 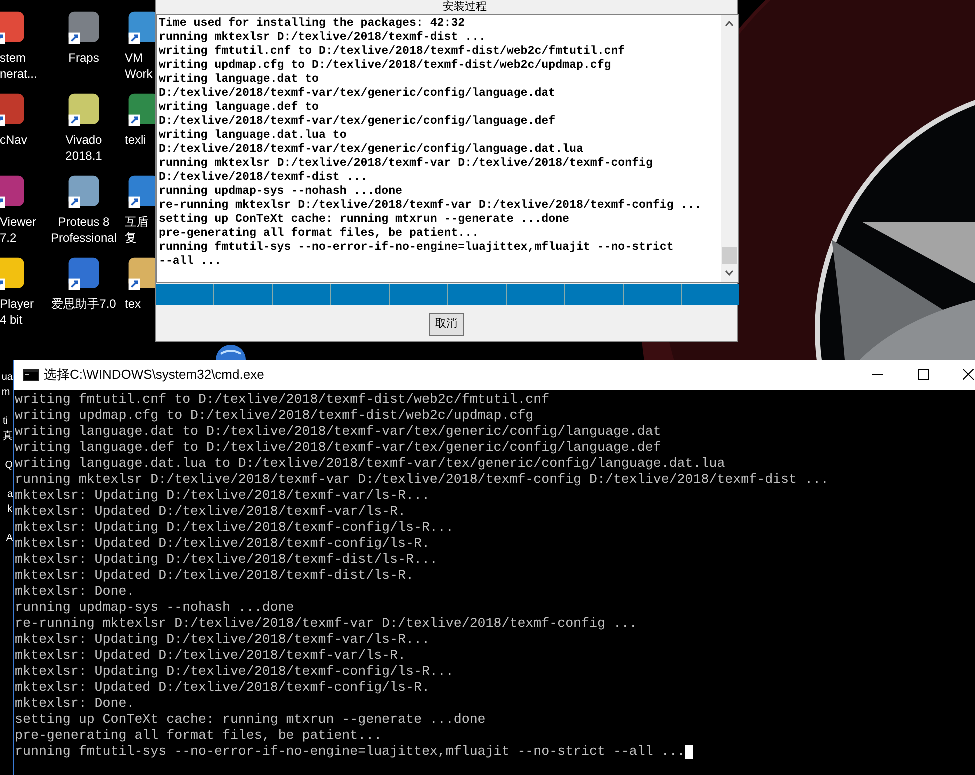 I want to click on icon-label: 爱思助手7.0, so click(x=84, y=304).